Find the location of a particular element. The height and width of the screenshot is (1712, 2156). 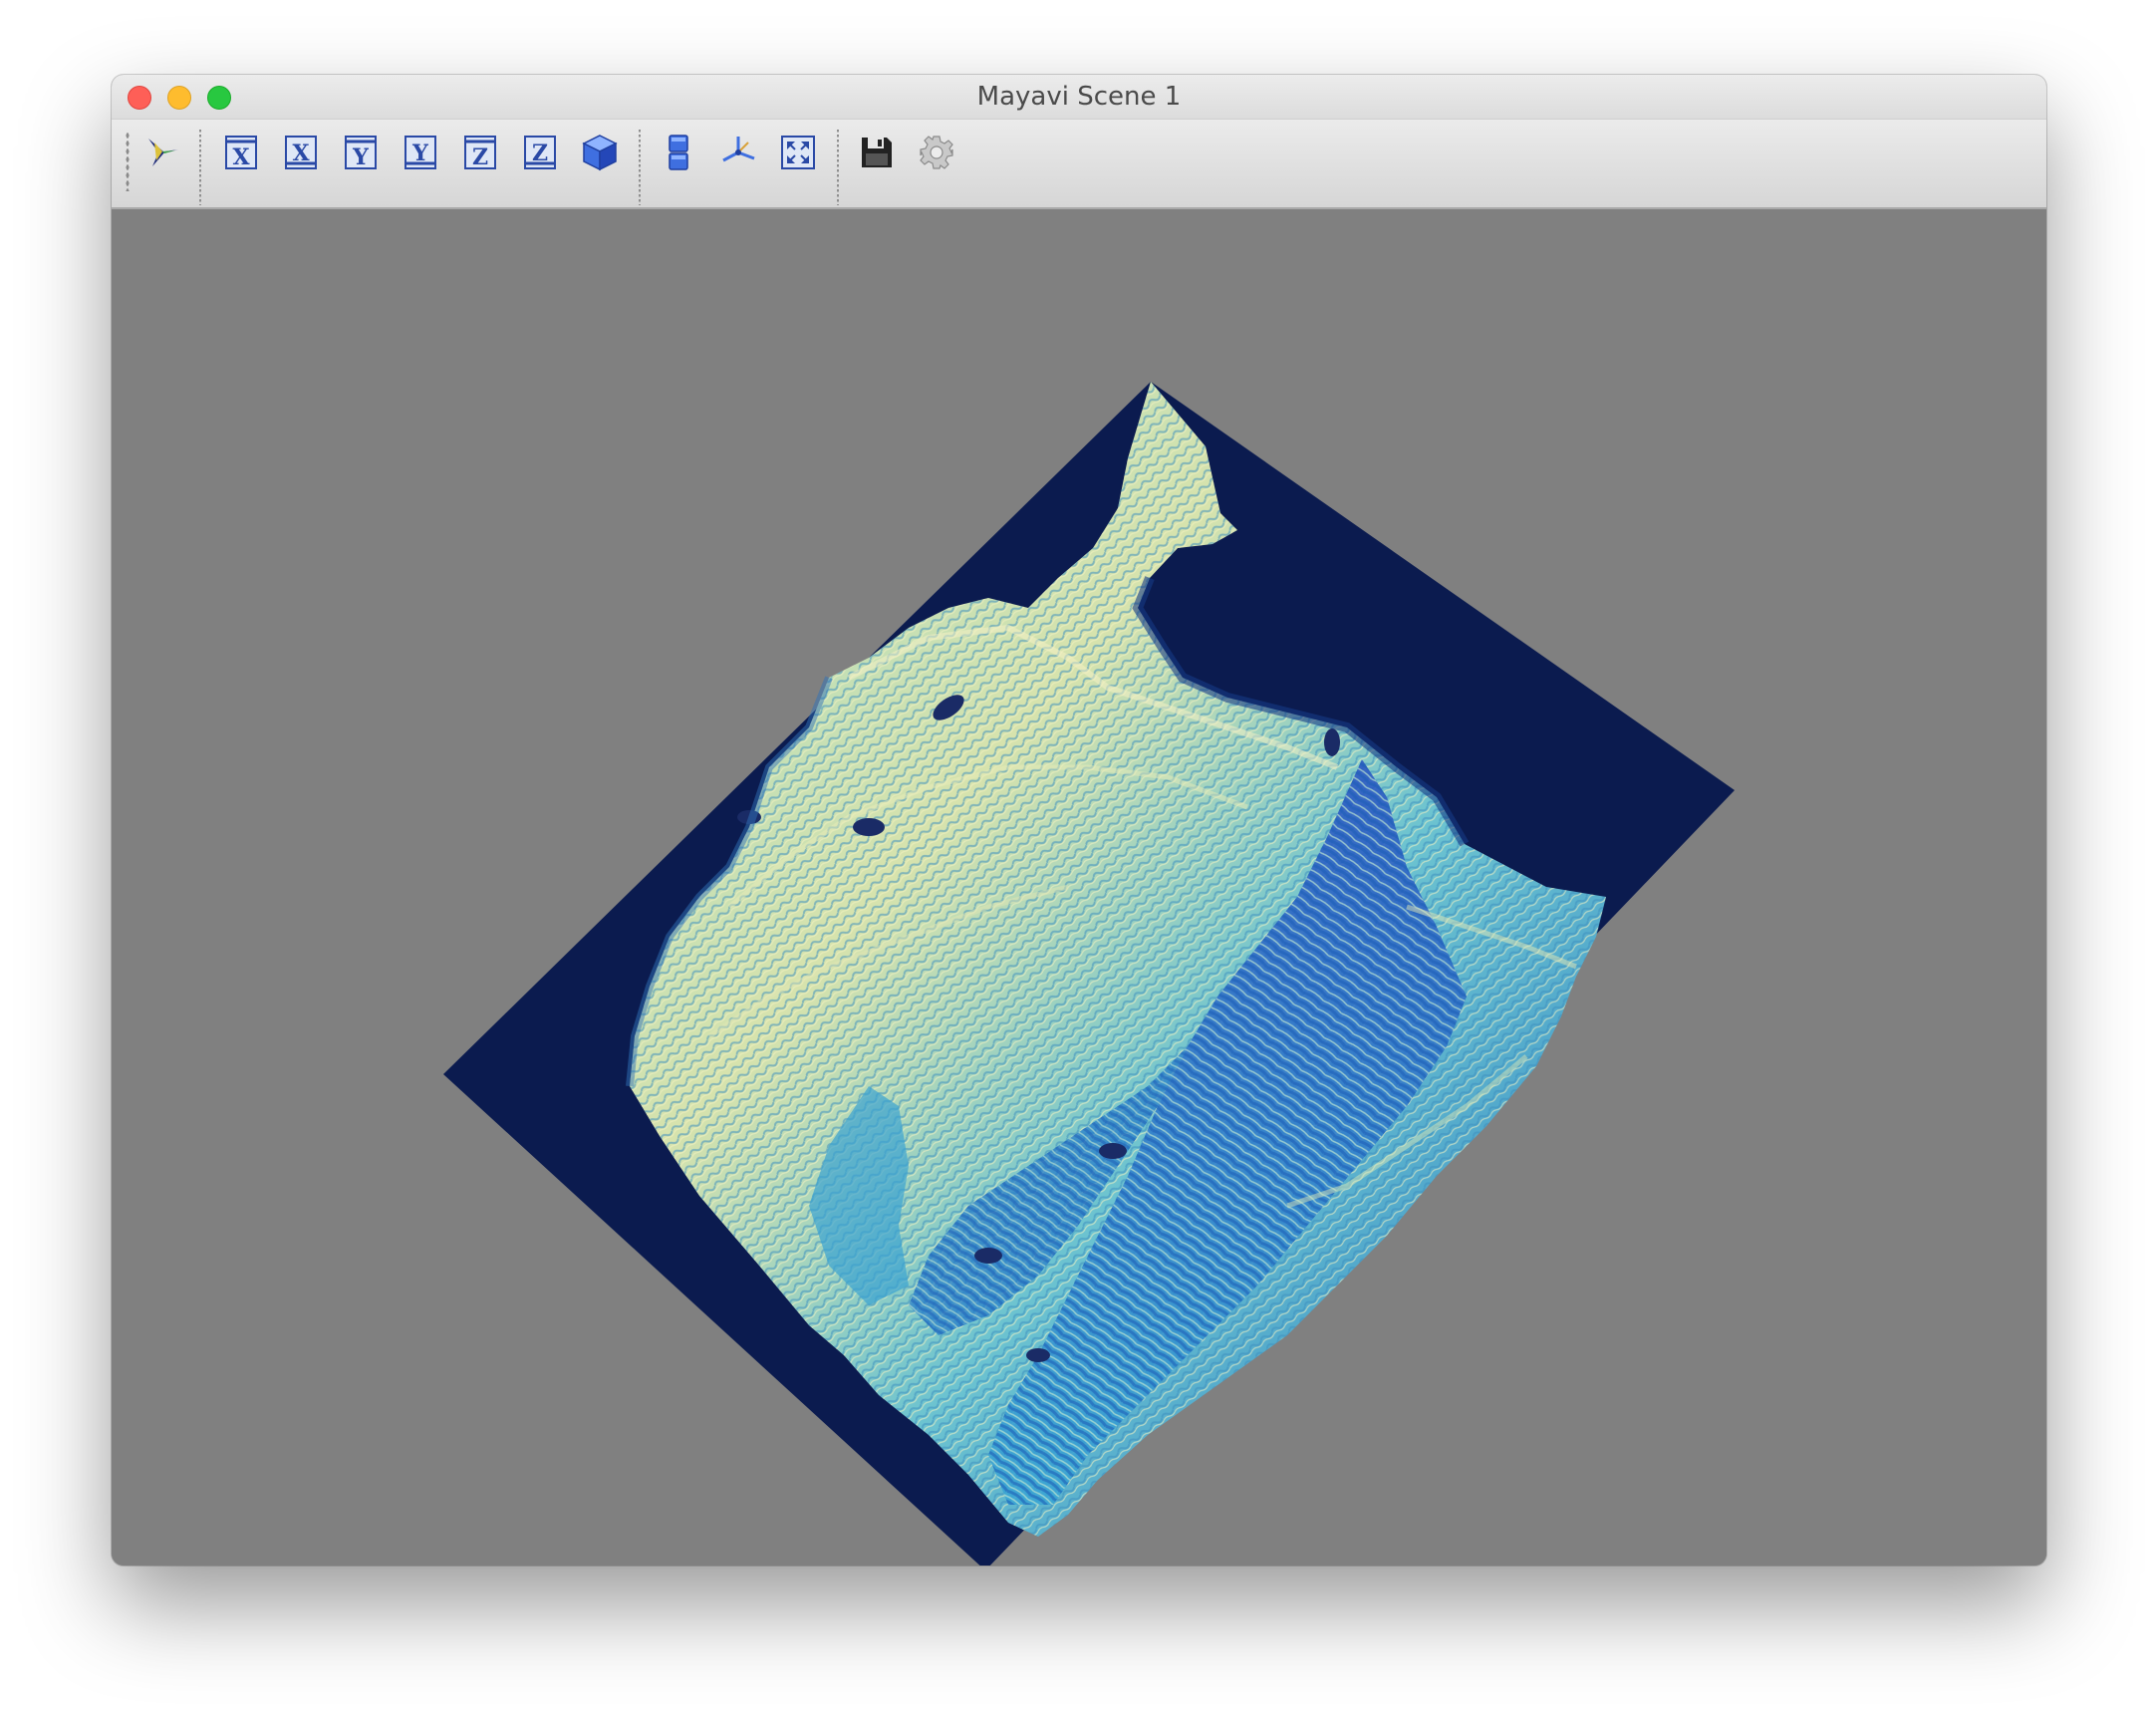

cube-icon is located at coordinates (600, 153).